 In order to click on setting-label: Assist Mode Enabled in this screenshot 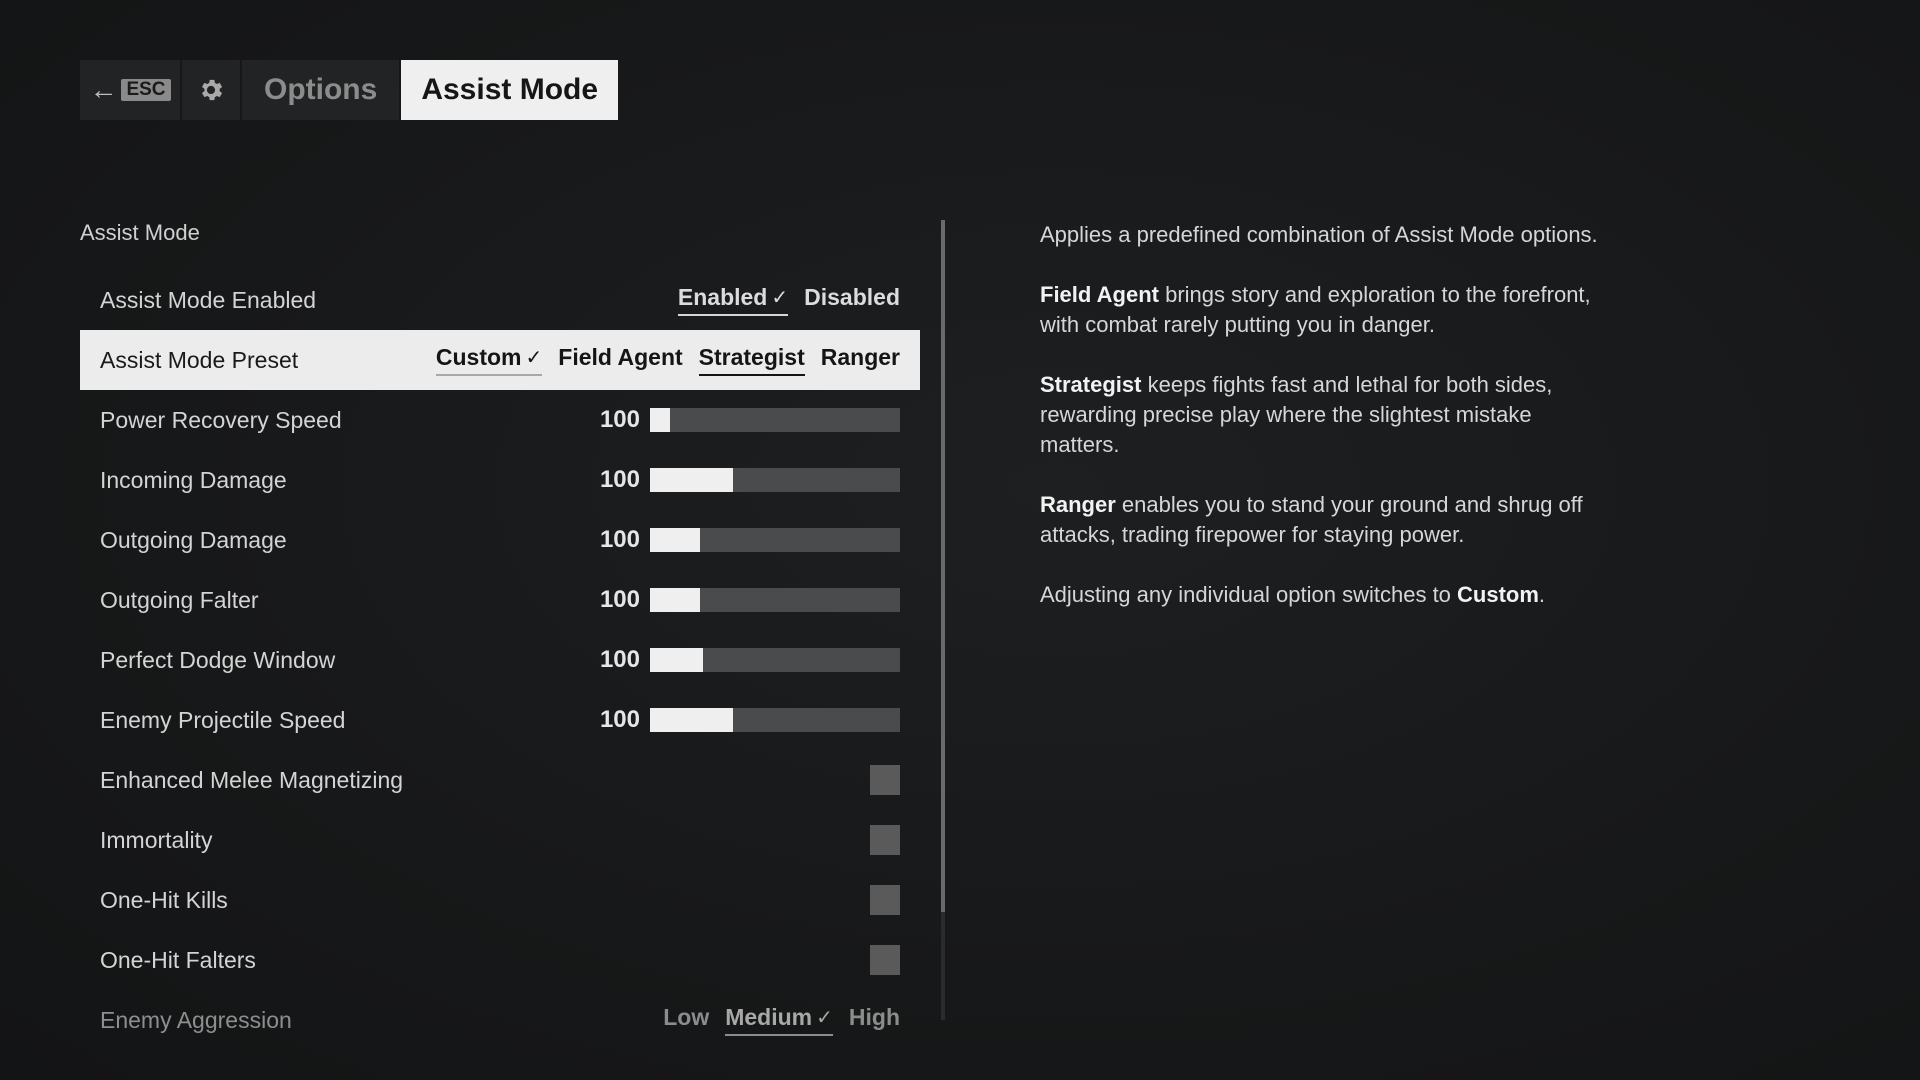, I will do `click(208, 299)`.